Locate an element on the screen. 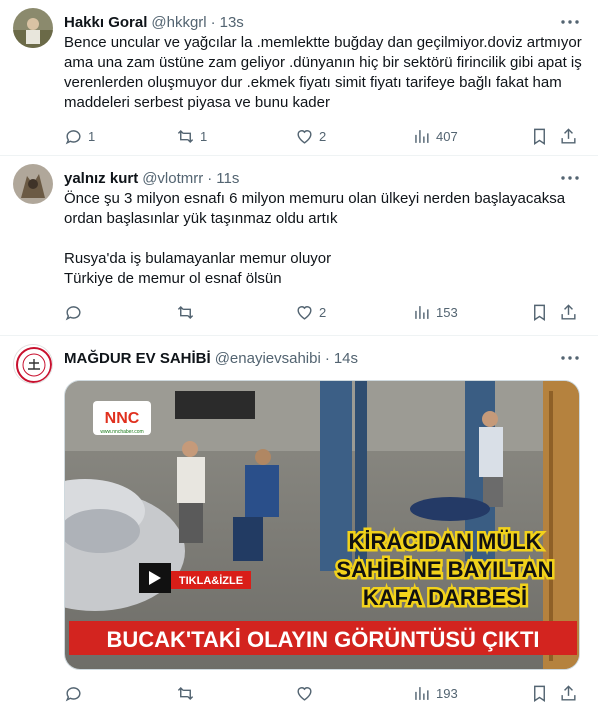 The width and height of the screenshot is (598, 710). timestamp: 14s is located at coordinates (346, 358).